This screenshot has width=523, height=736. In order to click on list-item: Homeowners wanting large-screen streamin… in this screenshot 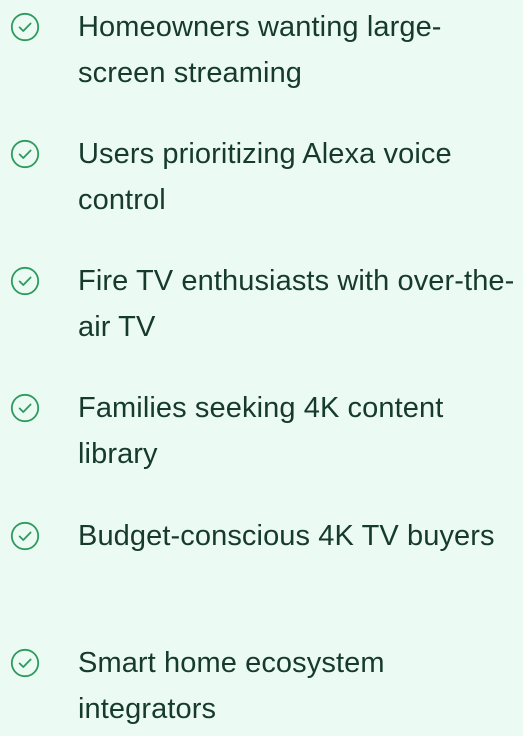, I will do `click(261, 52)`.